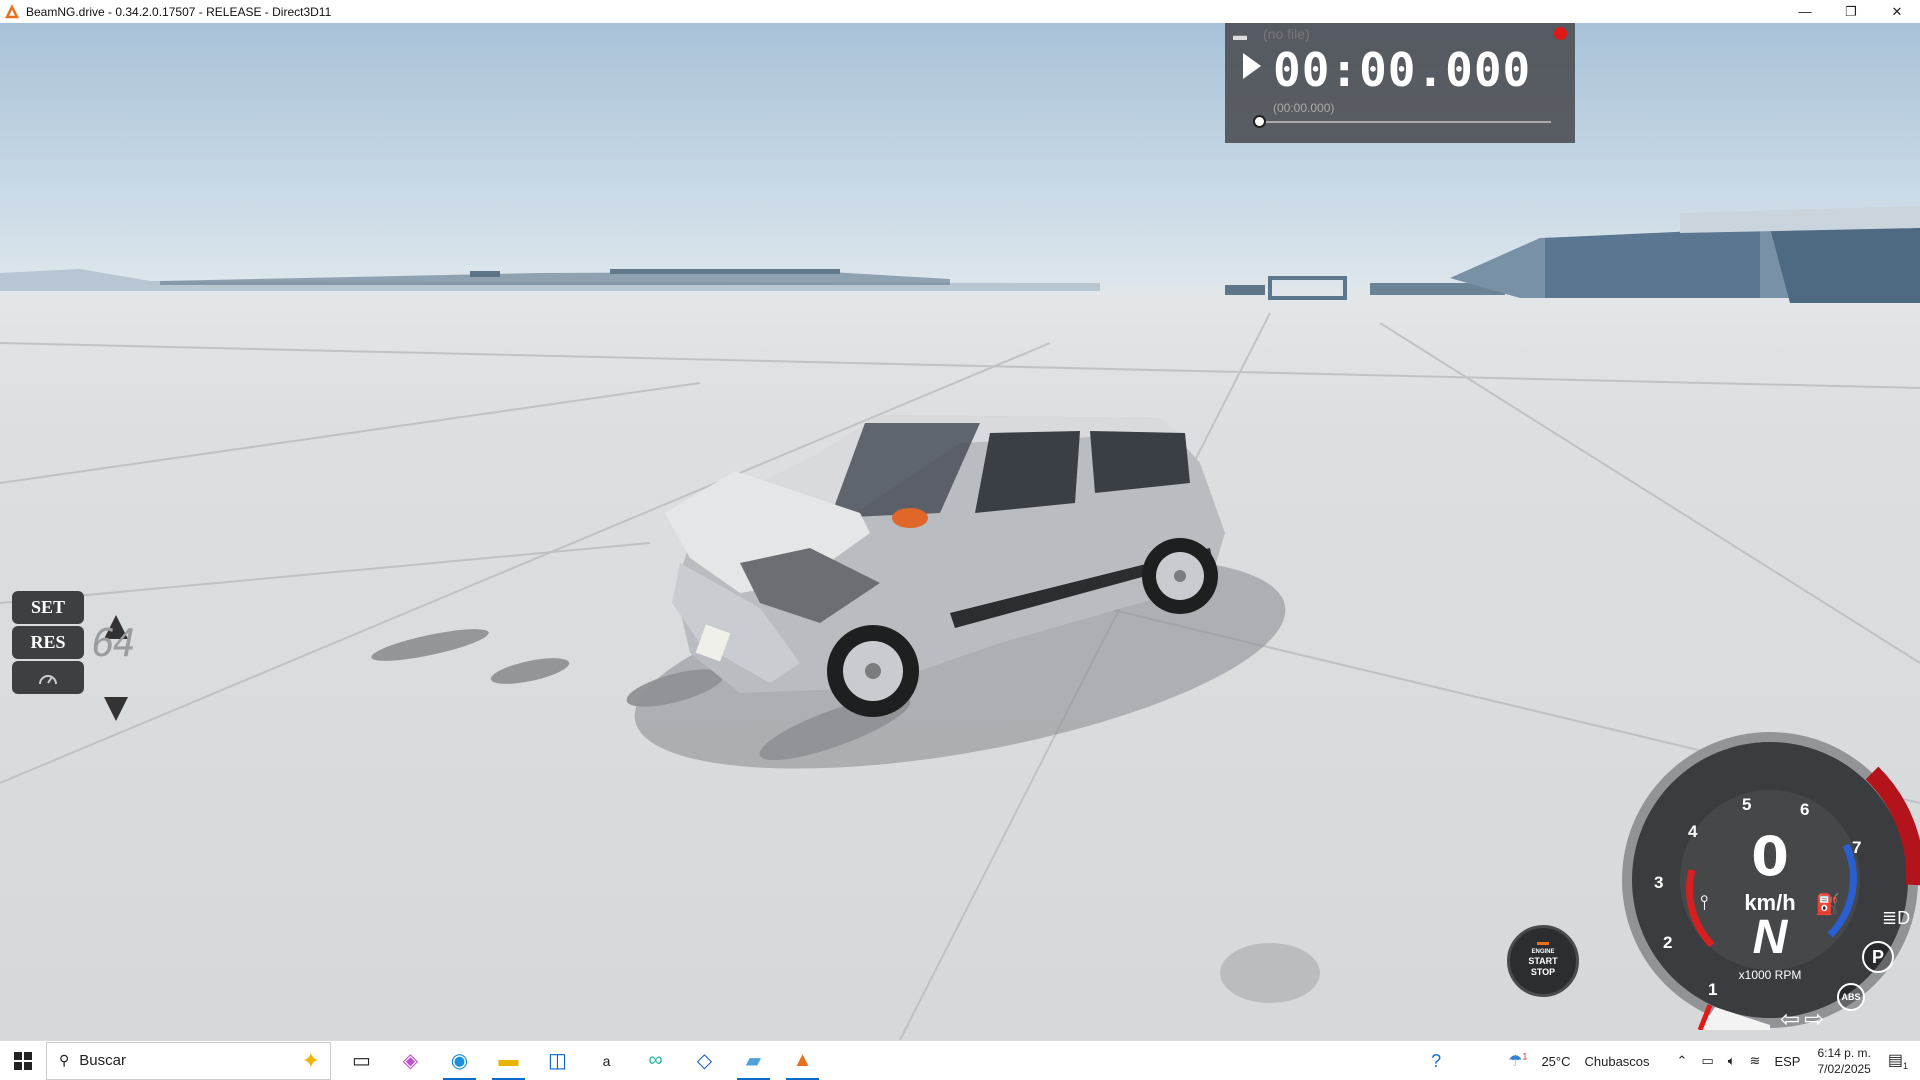  I want to click on timer-subtime: (00:00.000), so click(1304, 108).